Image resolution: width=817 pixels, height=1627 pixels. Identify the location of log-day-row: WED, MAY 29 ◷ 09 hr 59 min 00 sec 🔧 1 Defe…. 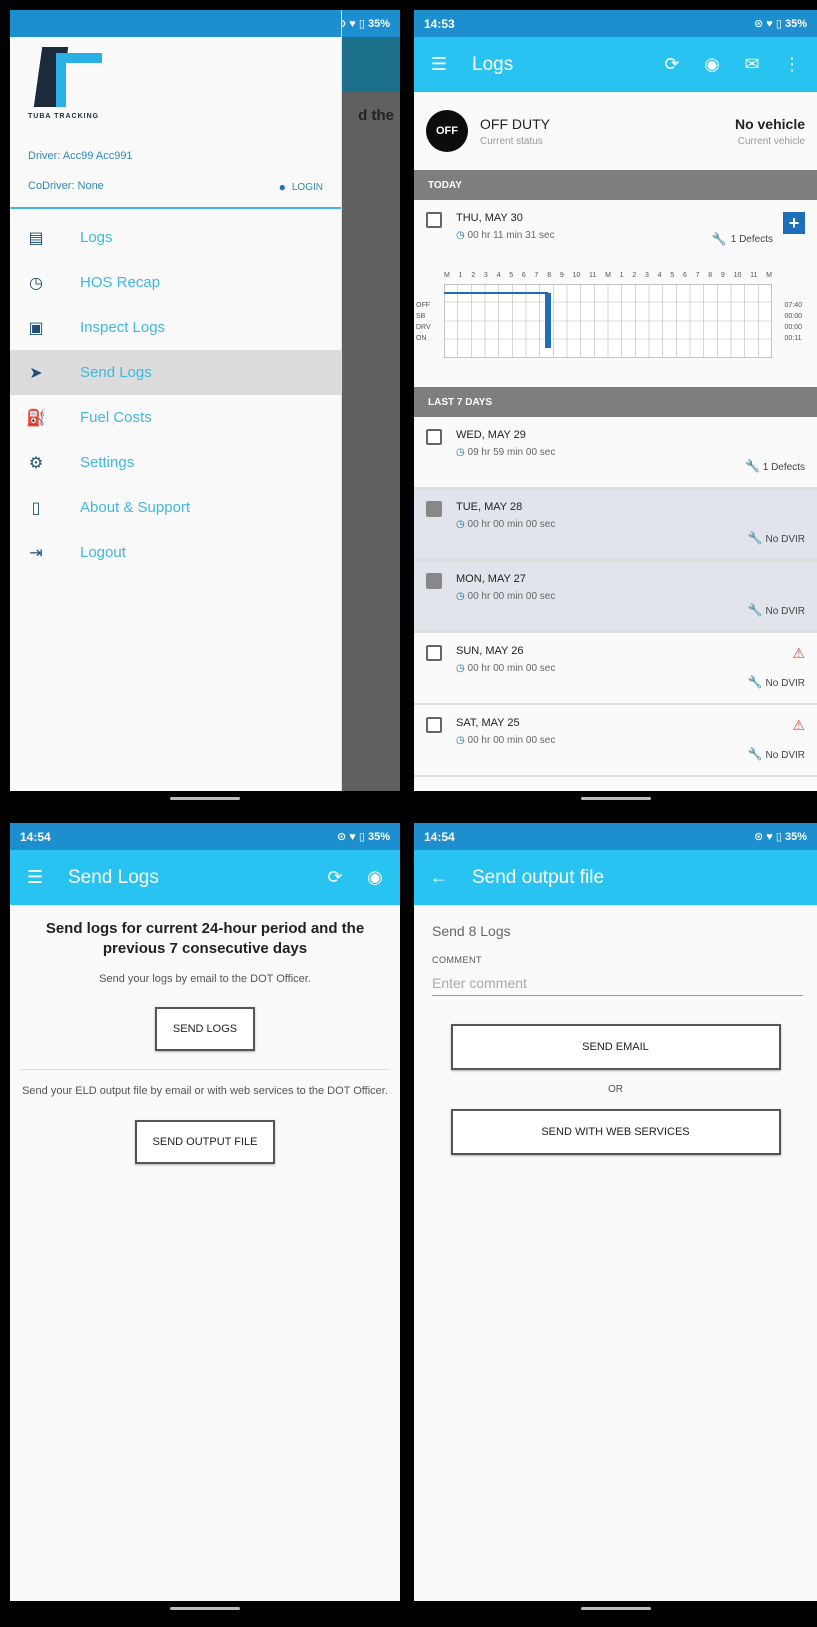
(615, 453).